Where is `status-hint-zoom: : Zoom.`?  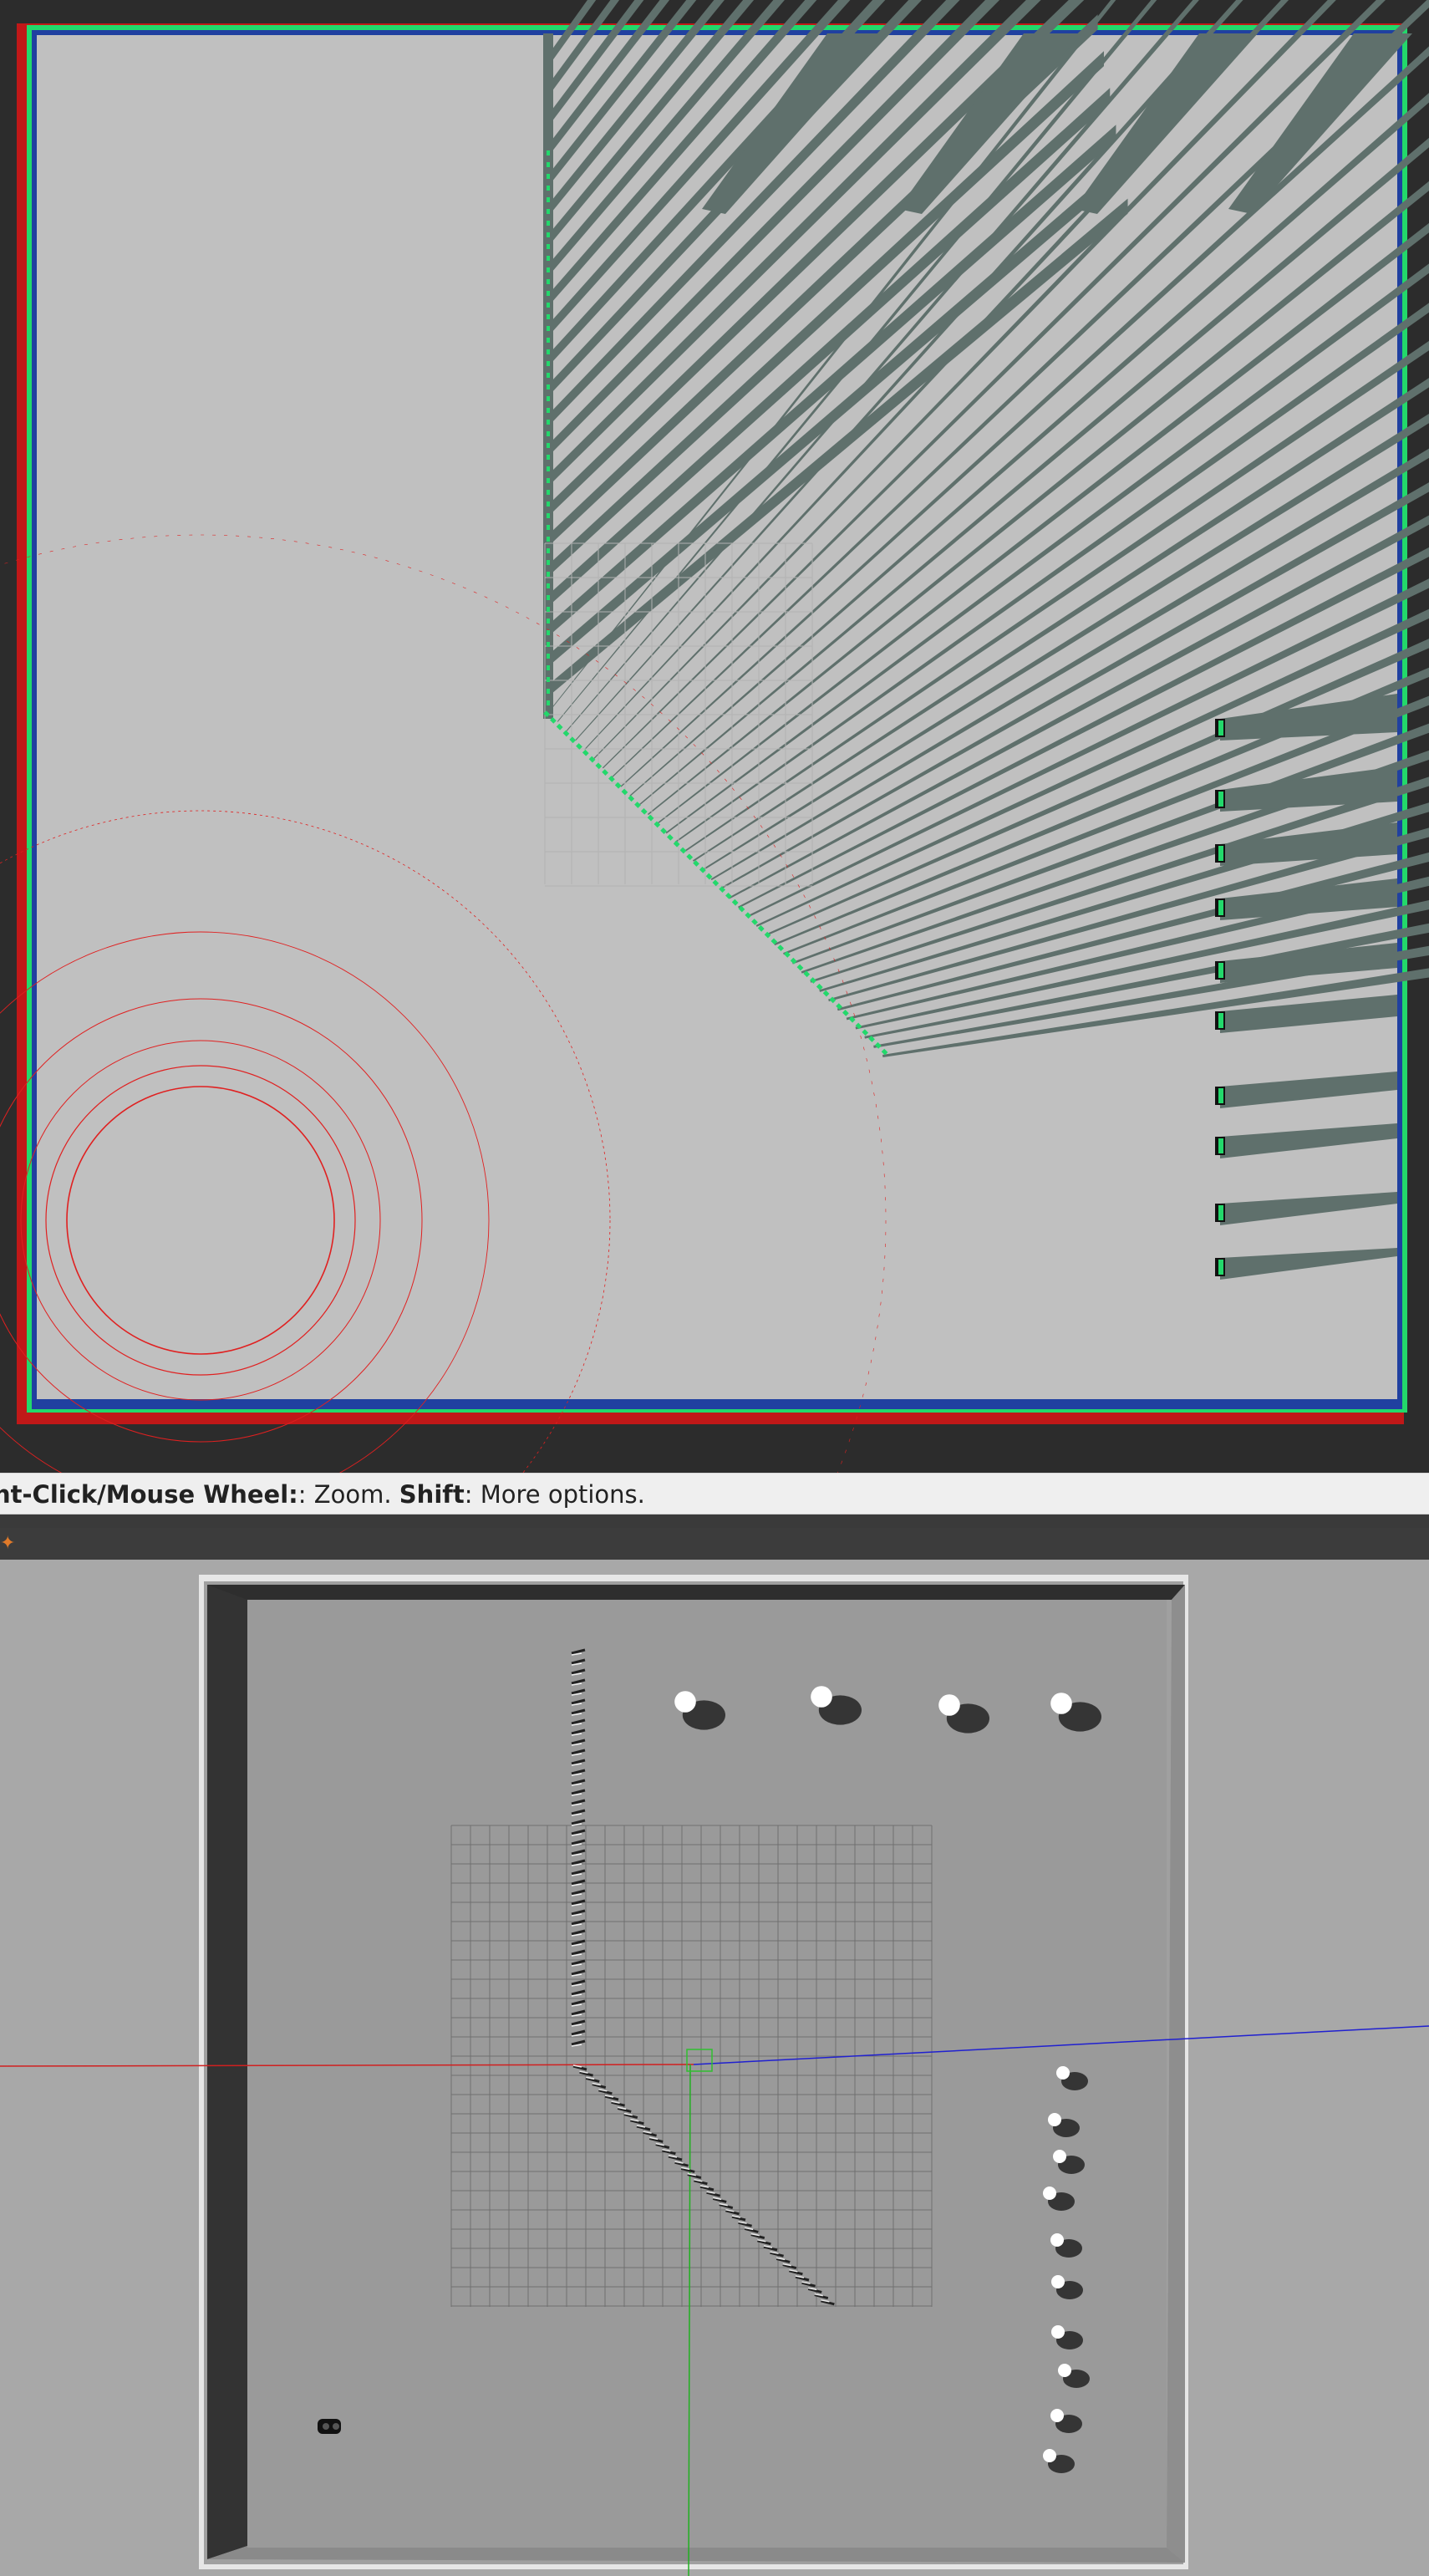 status-hint-zoom: : Zoom. is located at coordinates (348, 1494).